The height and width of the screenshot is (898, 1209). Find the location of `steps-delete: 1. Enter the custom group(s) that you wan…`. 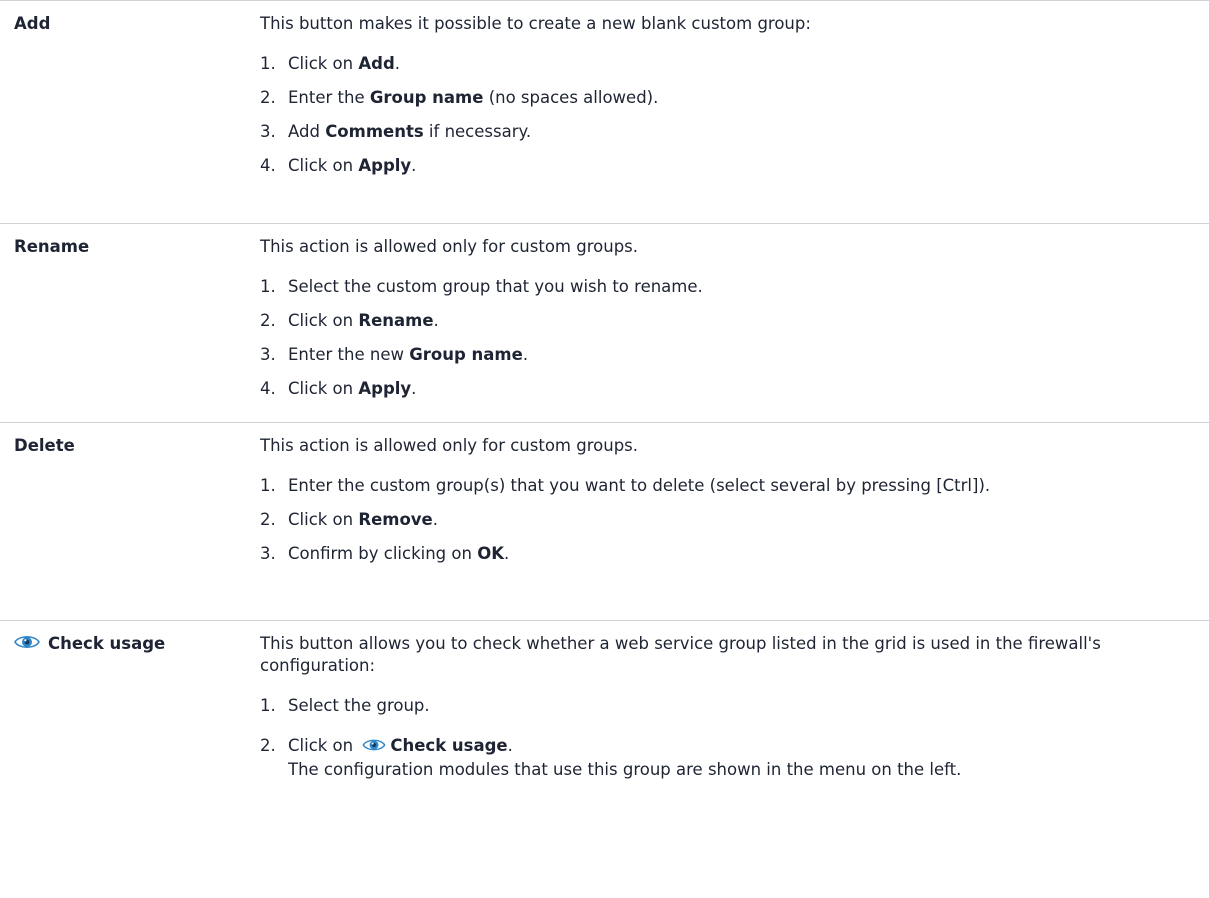

steps-delete: 1. Enter the custom group(s) that you wan… is located at coordinates (734, 520).